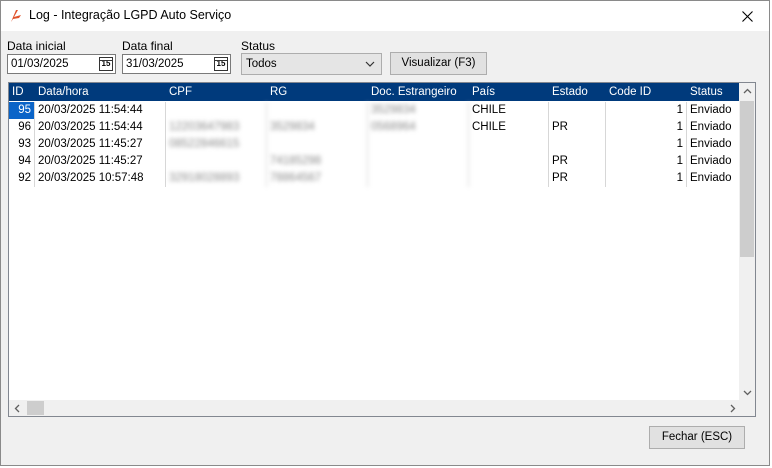  Describe the element at coordinates (747, 179) in the screenshot. I see `vertical-scroll-thumb` at that location.